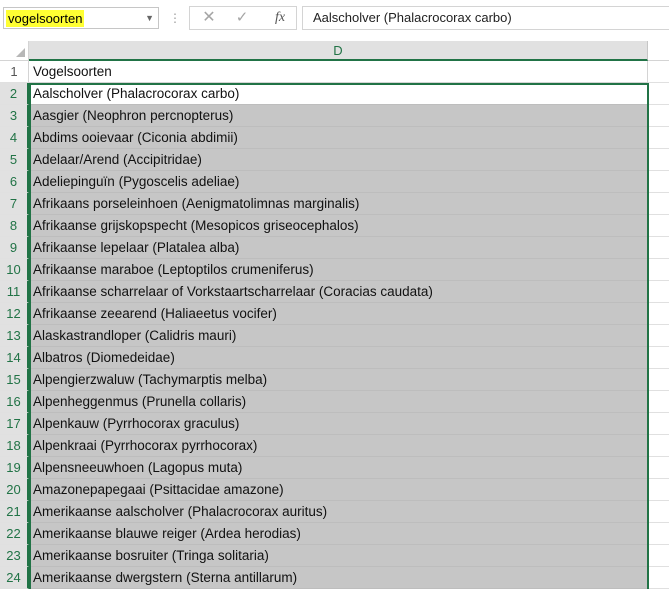 The height and width of the screenshot is (589, 669). I want to click on table-row: 9 Afrikaanse lepelaar (Platalea alba), so click(334, 248).